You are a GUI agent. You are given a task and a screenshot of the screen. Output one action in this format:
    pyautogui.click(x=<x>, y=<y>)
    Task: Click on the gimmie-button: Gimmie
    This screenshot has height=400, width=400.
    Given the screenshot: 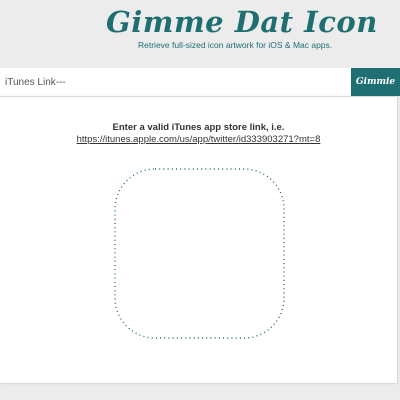 What is the action you would take?
    pyautogui.click(x=375, y=82)
    